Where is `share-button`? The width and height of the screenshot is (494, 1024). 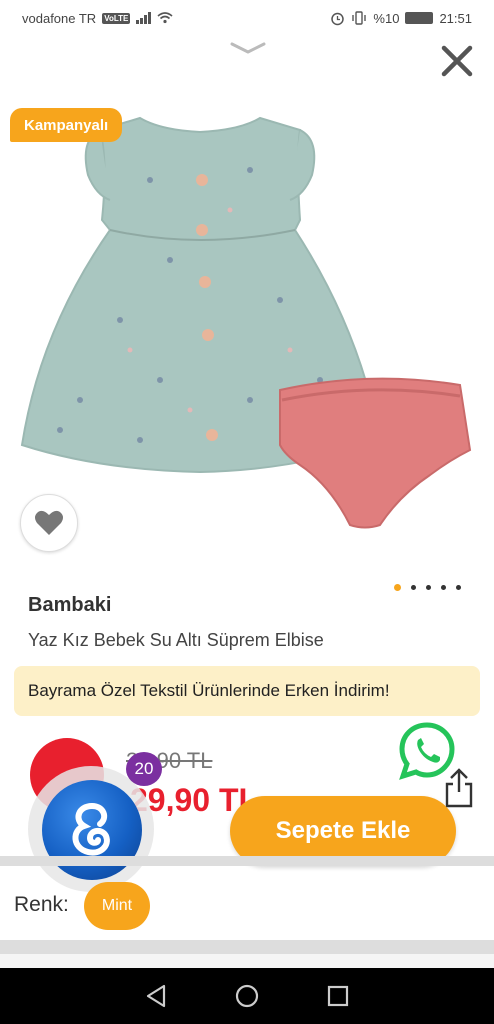
share-button is located at coordinates (459, 787).